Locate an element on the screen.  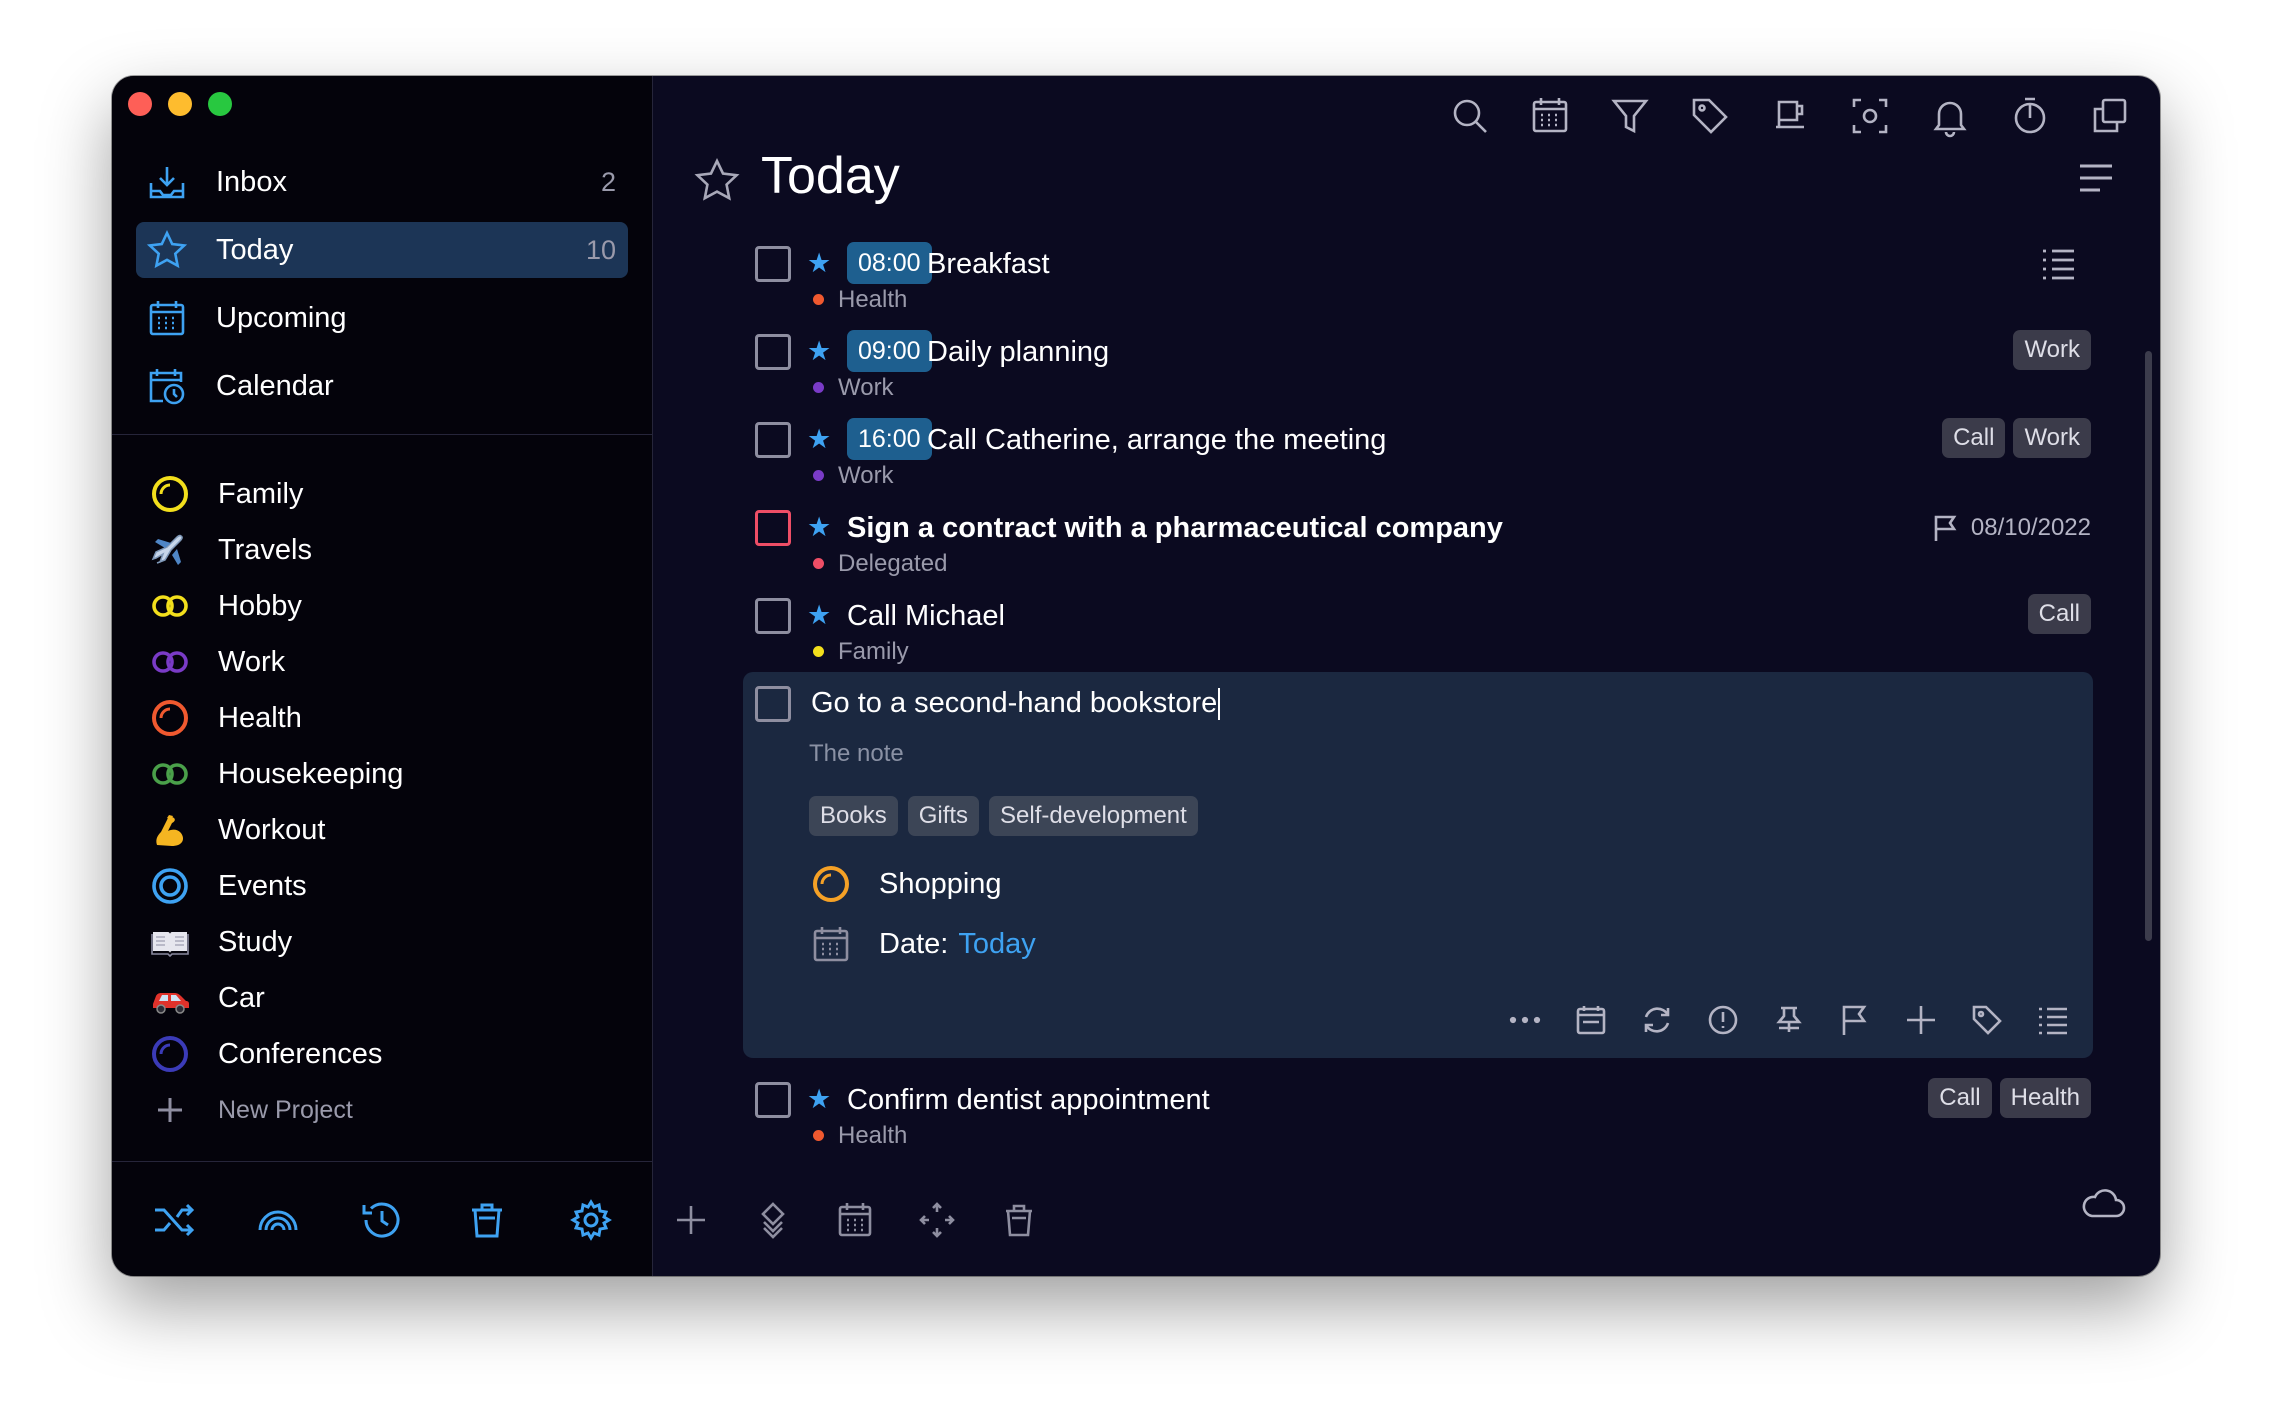
project-study: Study is located at coordinates (388, 942).